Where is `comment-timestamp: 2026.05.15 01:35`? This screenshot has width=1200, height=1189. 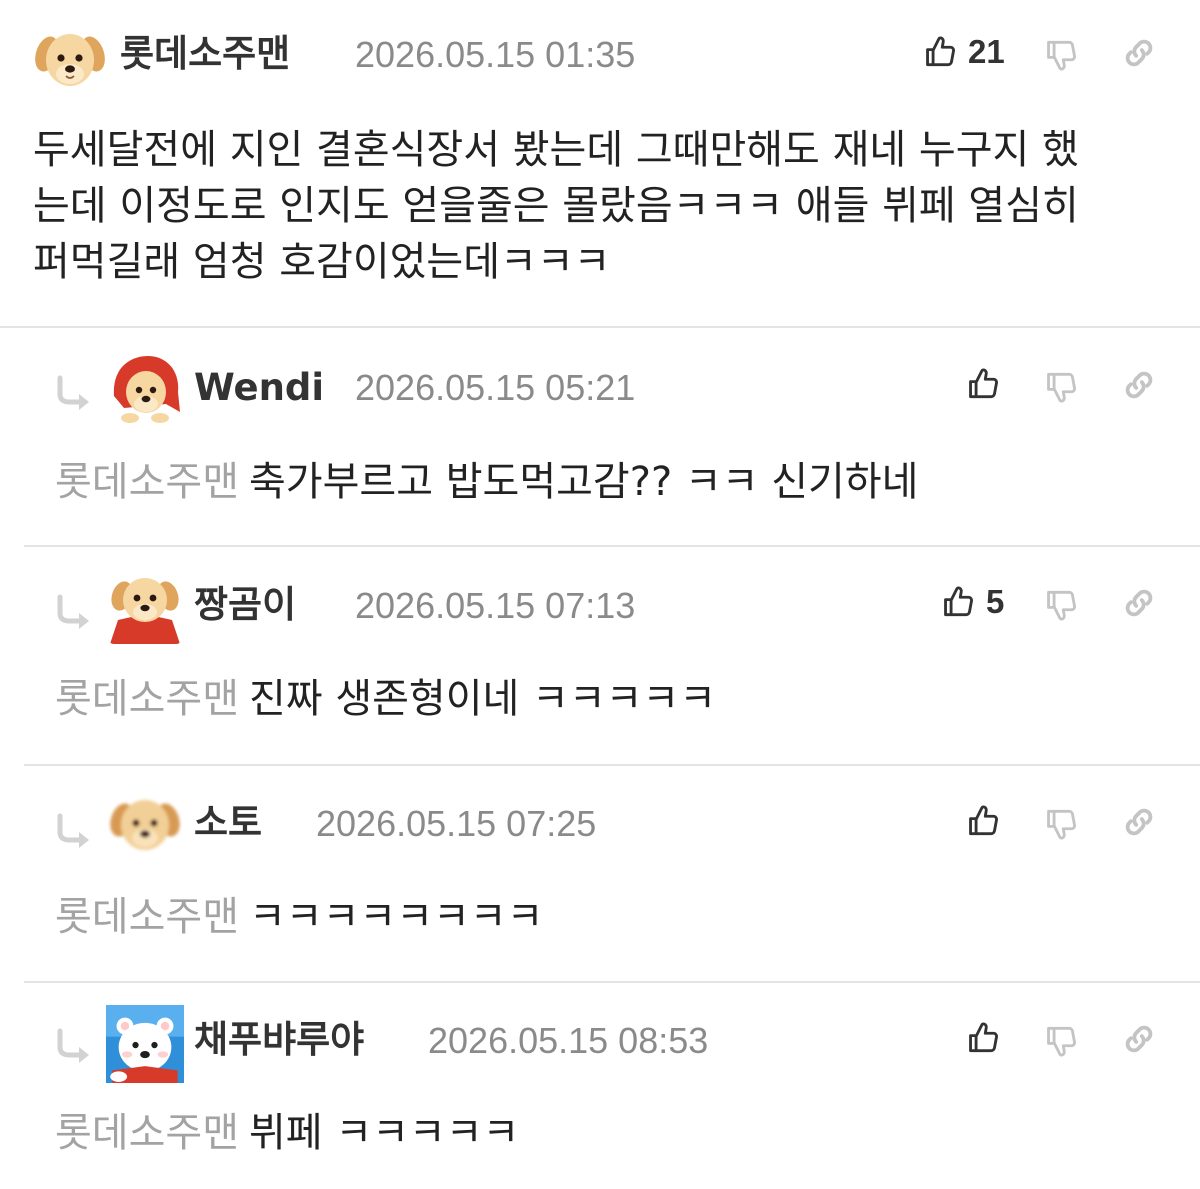 comment-timestamp: 2026.05.15 01:35 is located at coordinates (495, 54).